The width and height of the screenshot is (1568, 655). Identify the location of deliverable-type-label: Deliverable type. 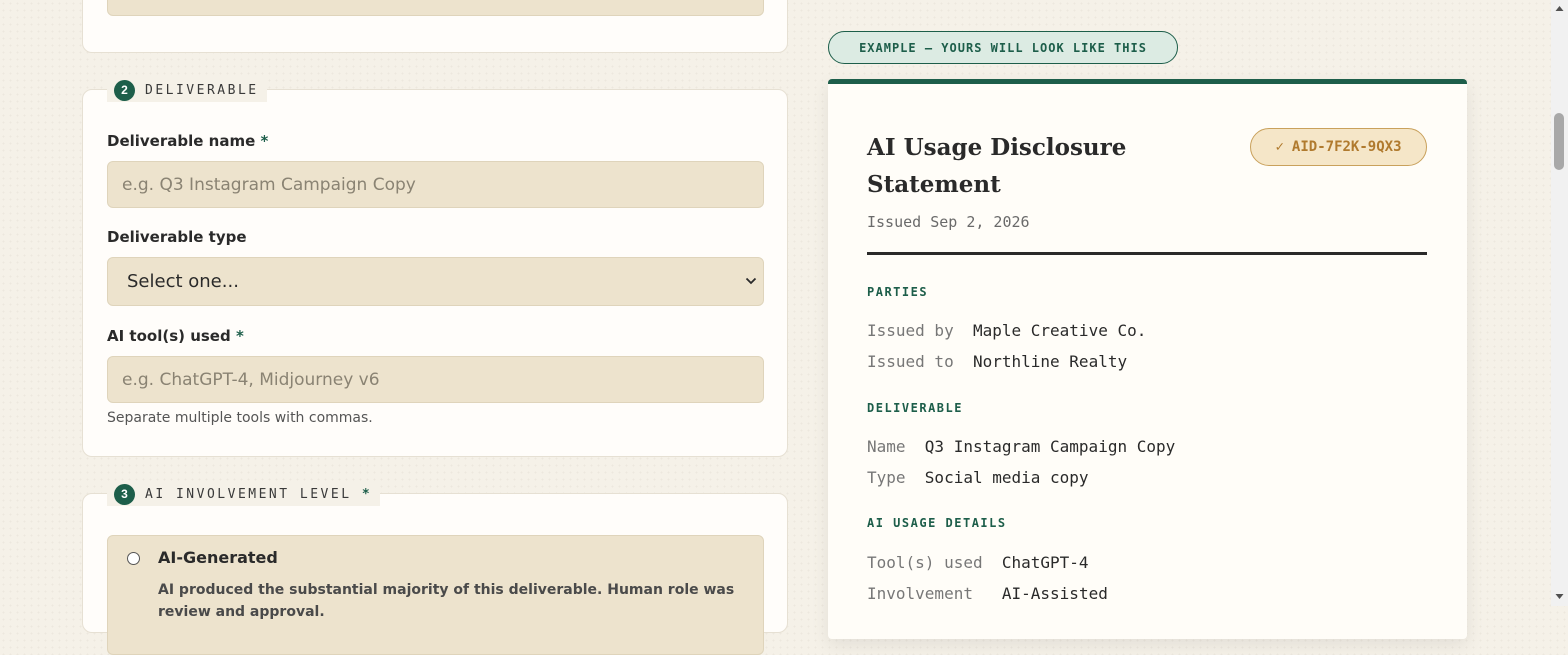
(177, 237).